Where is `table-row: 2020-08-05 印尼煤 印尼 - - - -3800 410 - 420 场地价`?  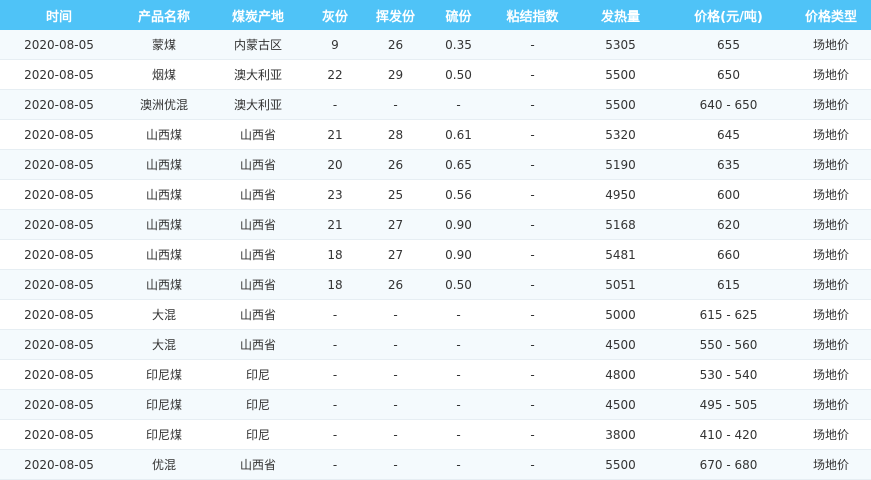 table-row: 2020-08-05 印尼煤 印尼 - - - -3800 410 - 420 场地价 is located at coordinates (435, 434).